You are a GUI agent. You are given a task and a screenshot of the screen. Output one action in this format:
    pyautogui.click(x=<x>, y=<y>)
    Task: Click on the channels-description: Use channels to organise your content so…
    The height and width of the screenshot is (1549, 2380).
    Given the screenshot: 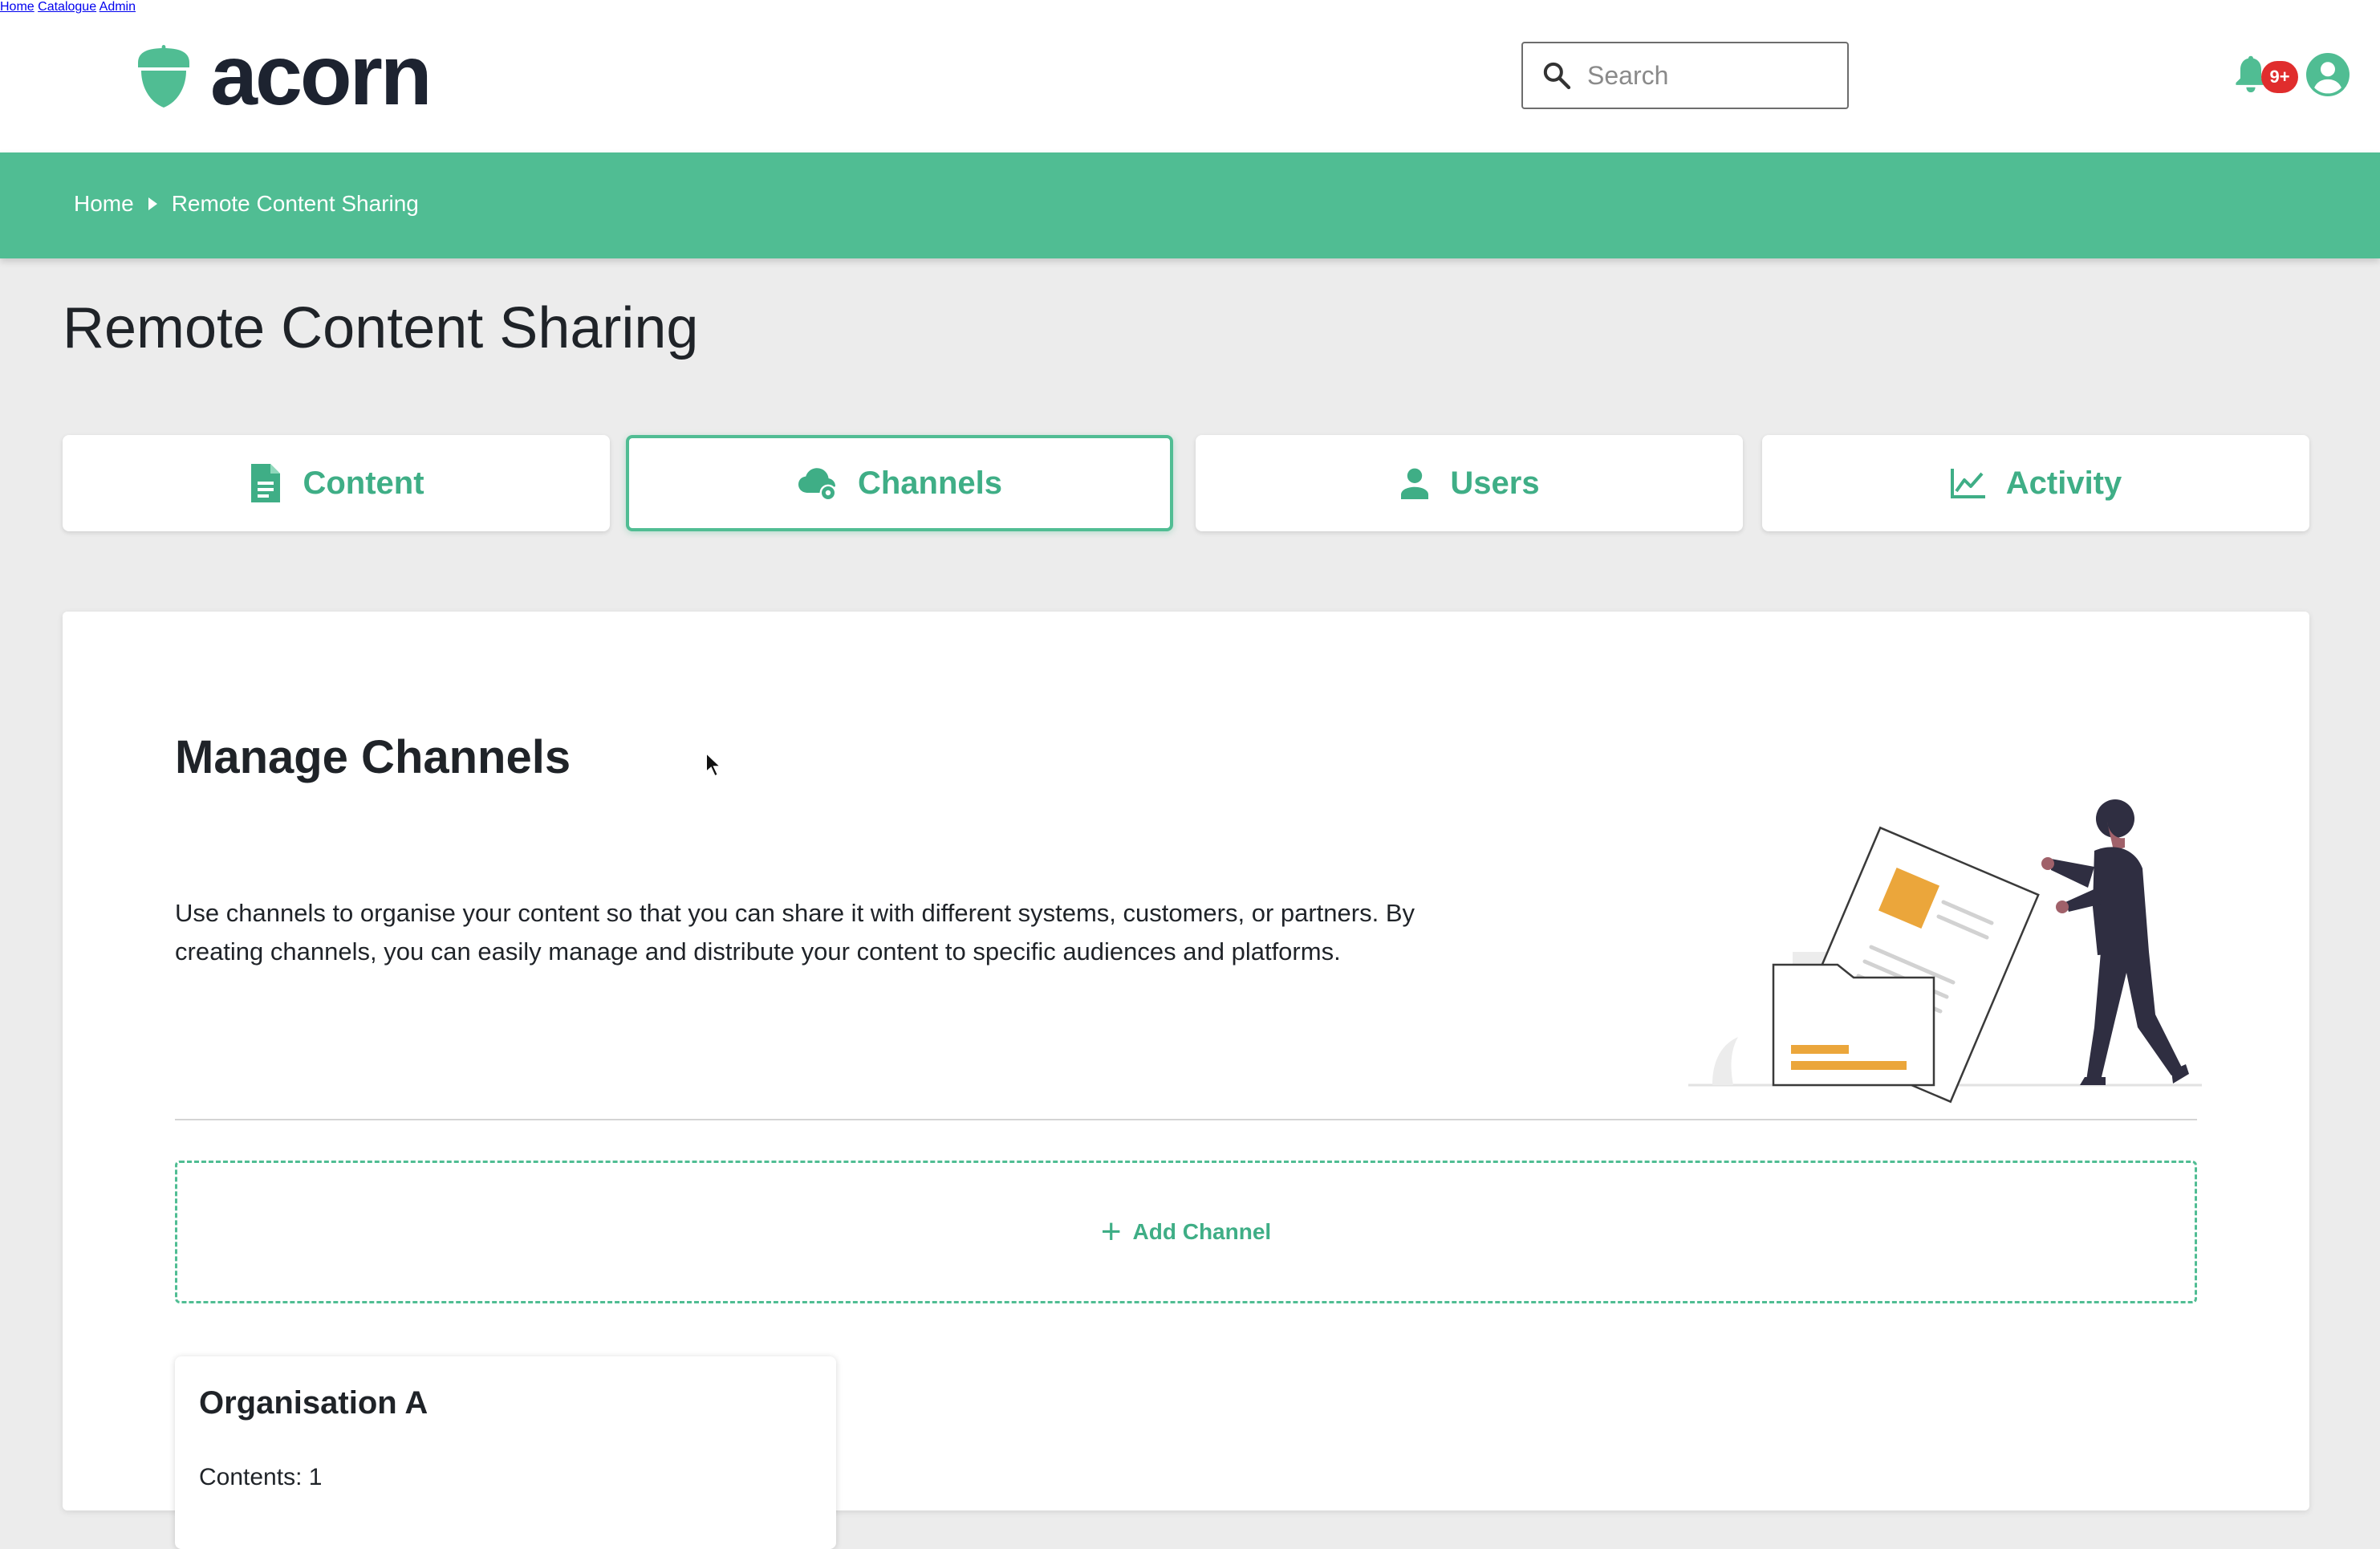 What is the action you would take?
    pyautogui.click(x=795, y=932)
    